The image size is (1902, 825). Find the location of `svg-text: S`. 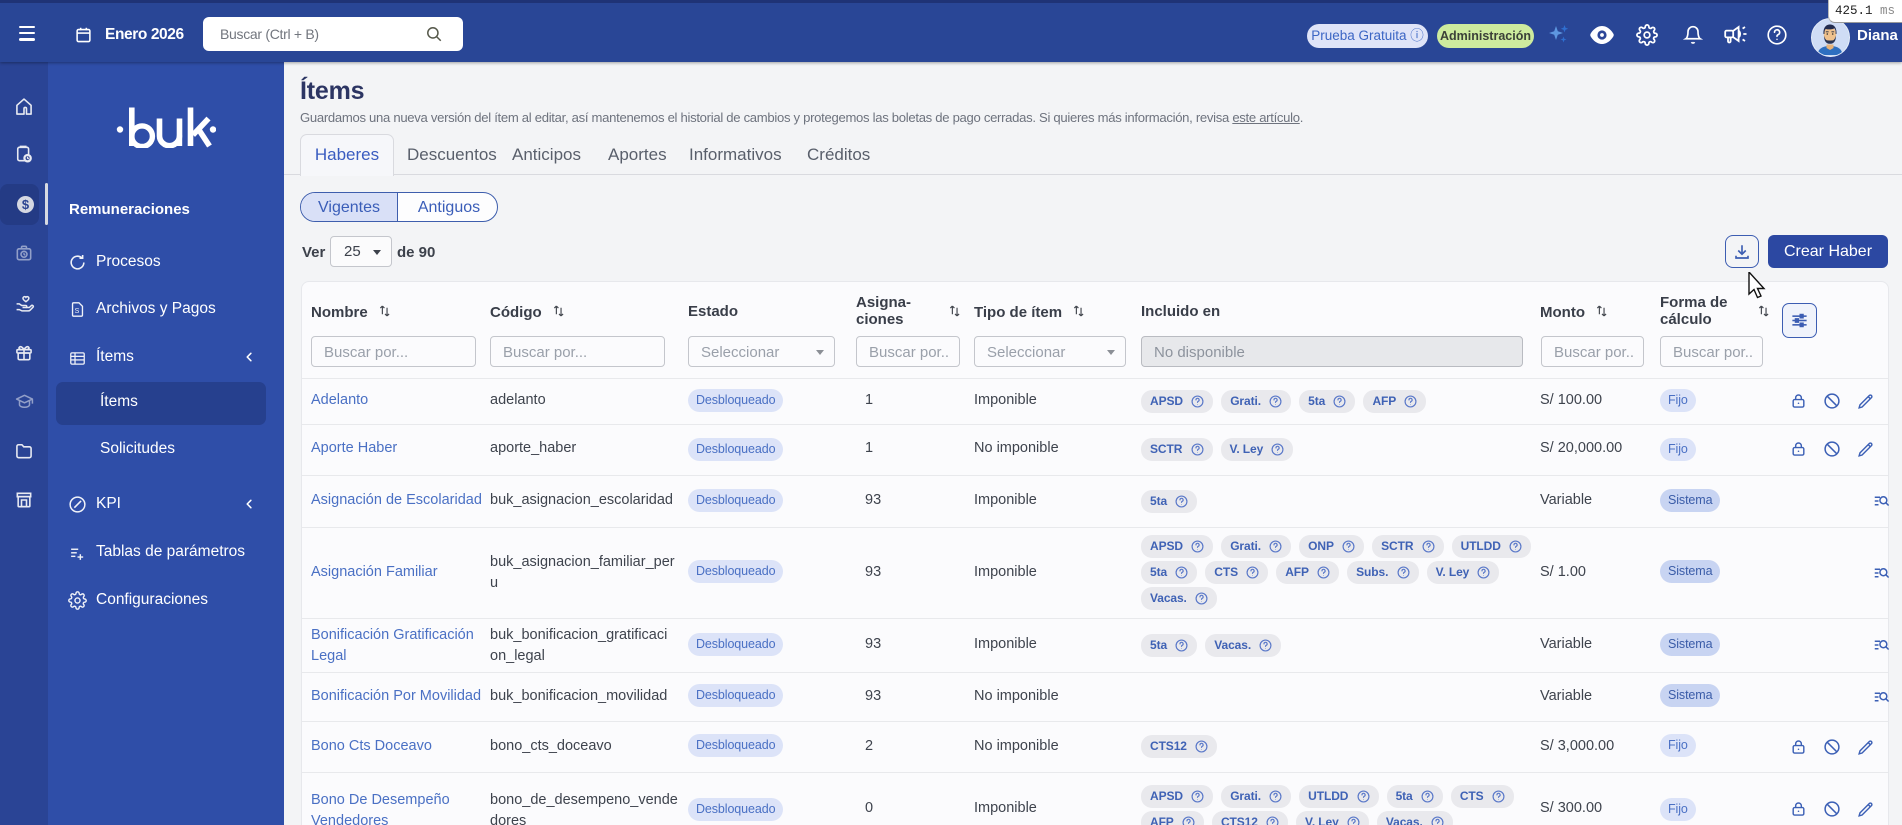

svg-text: S is located at coordinates (77, 311).